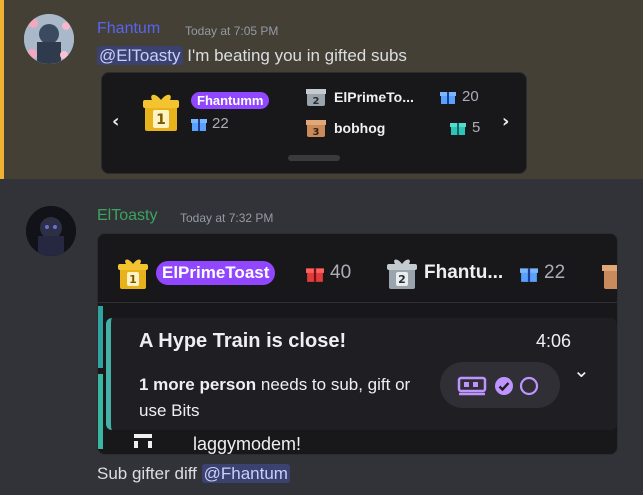 The width and height of the screenshot is (643, 495). I want to click on svg-text: 3, so click(316, 132).